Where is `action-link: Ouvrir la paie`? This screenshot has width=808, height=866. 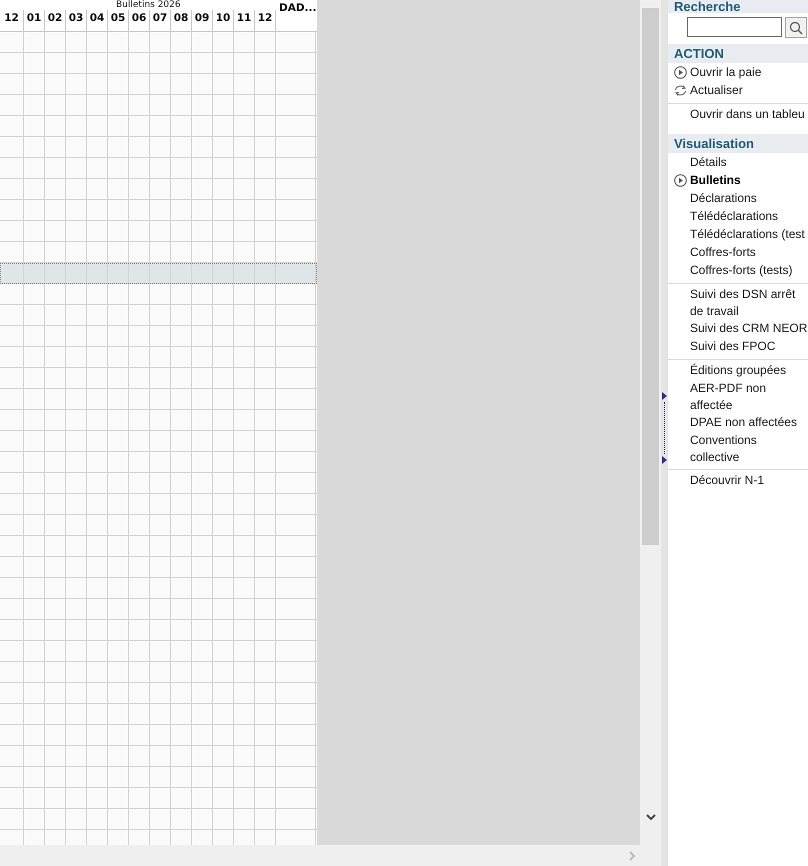 action-link: Ouvrir la paie is located at coordinates (749, 72).